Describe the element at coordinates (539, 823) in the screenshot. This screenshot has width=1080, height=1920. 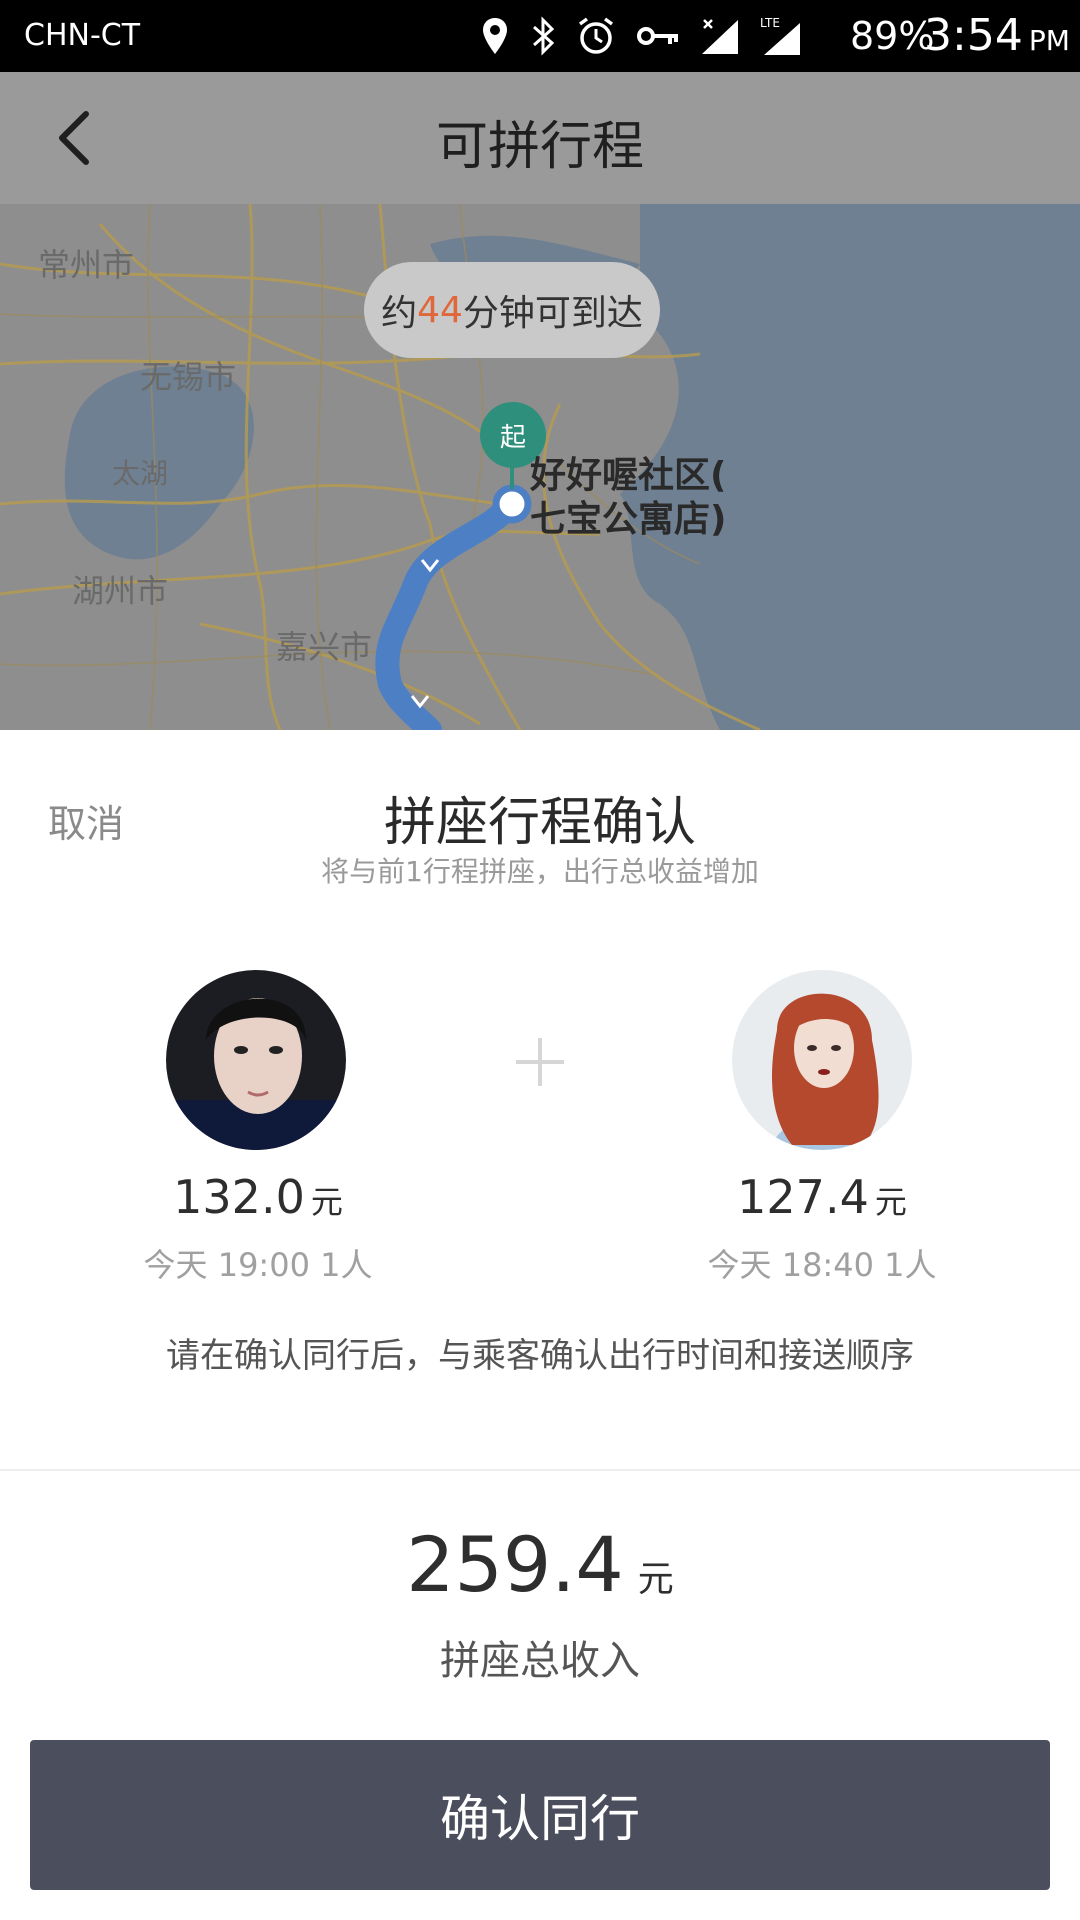
I see `sheet-title: 拼座行程确认` at that location.